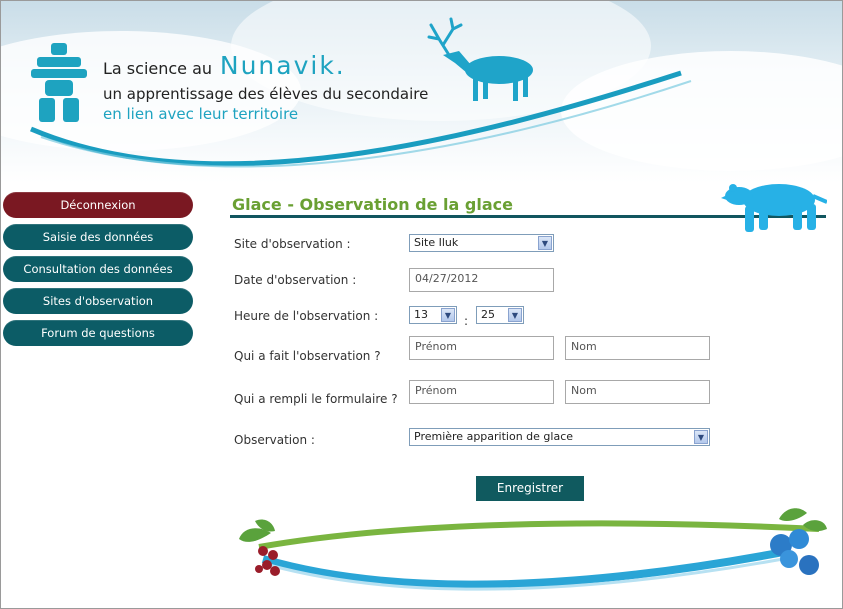 The height and width of the screenshot is (609, 843). What do you see at coordinates (274, 440) in the screenshot?
I see `observation-label: Observation :` at bounding box center [274, 440].